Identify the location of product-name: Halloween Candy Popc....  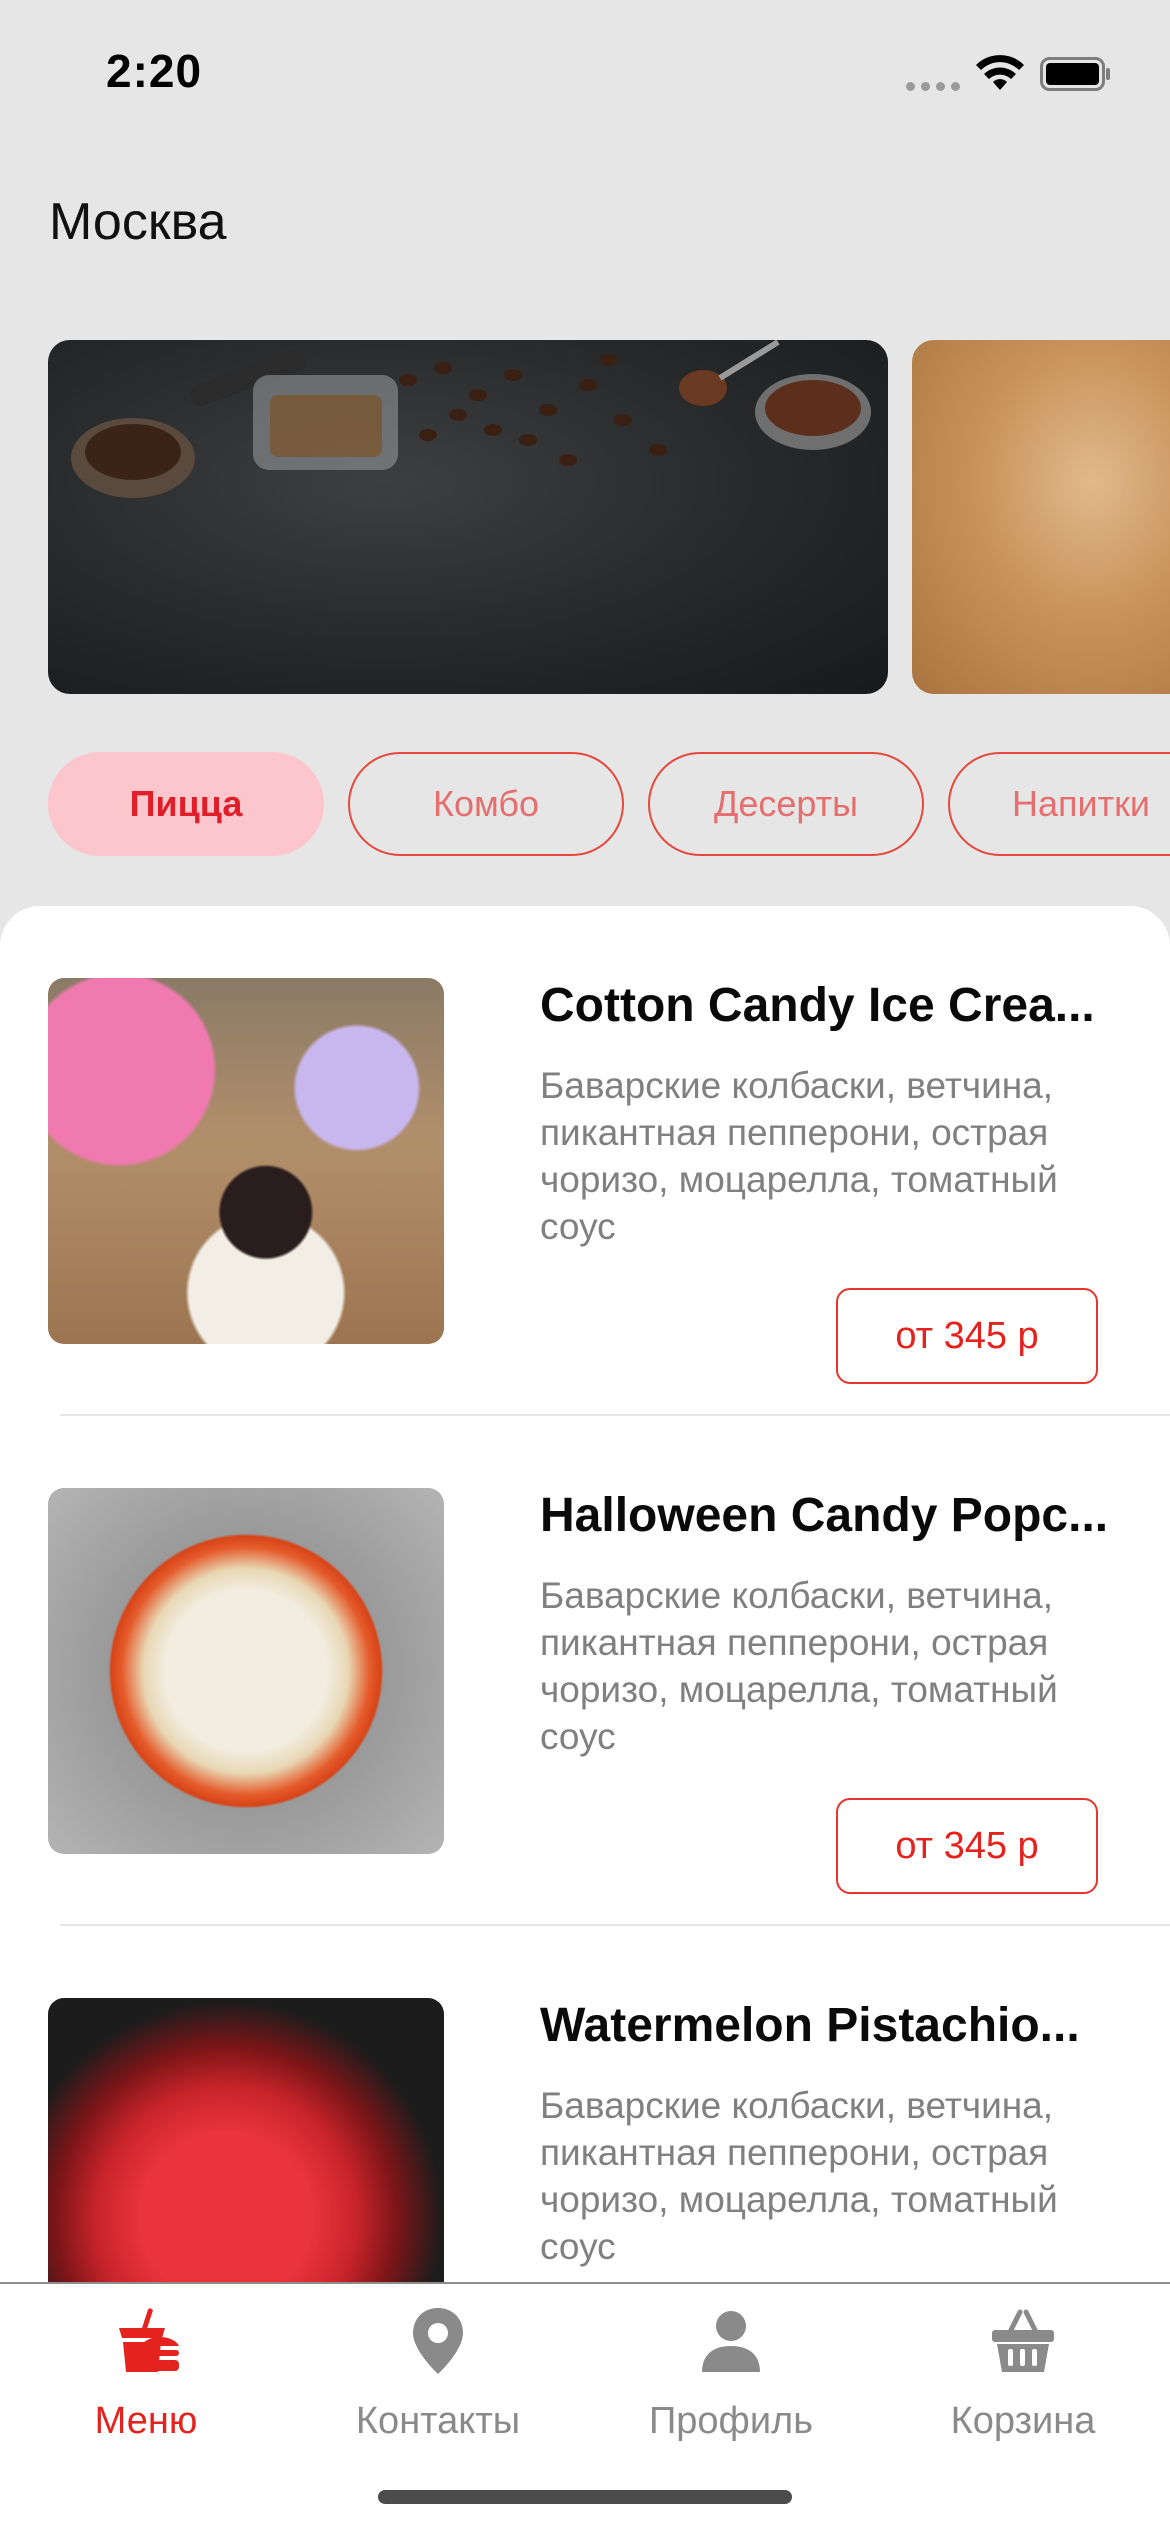
(824, 1515).